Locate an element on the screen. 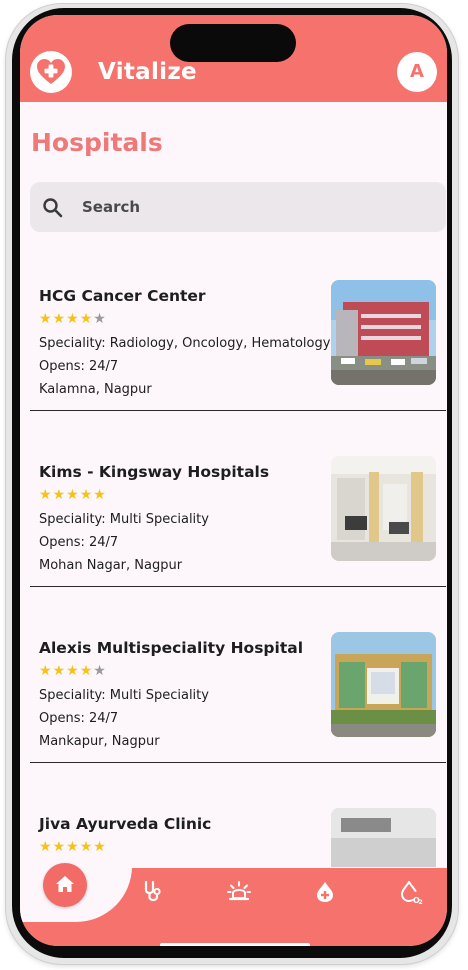 This screenshot has width=468, height=970. nav-emergency-button is located at coordinates (239, 892).